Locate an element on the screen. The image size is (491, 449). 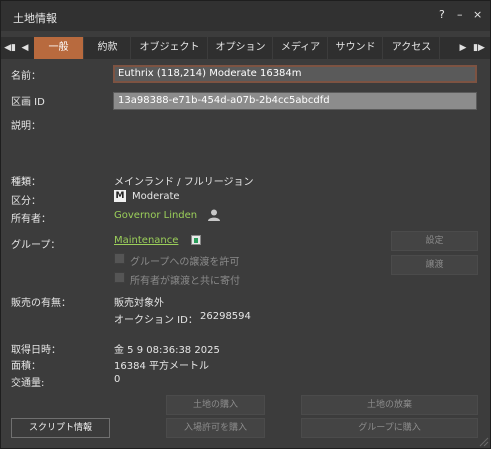
for-sale-value: 販売対象外 is located at coordinates (139, 303).